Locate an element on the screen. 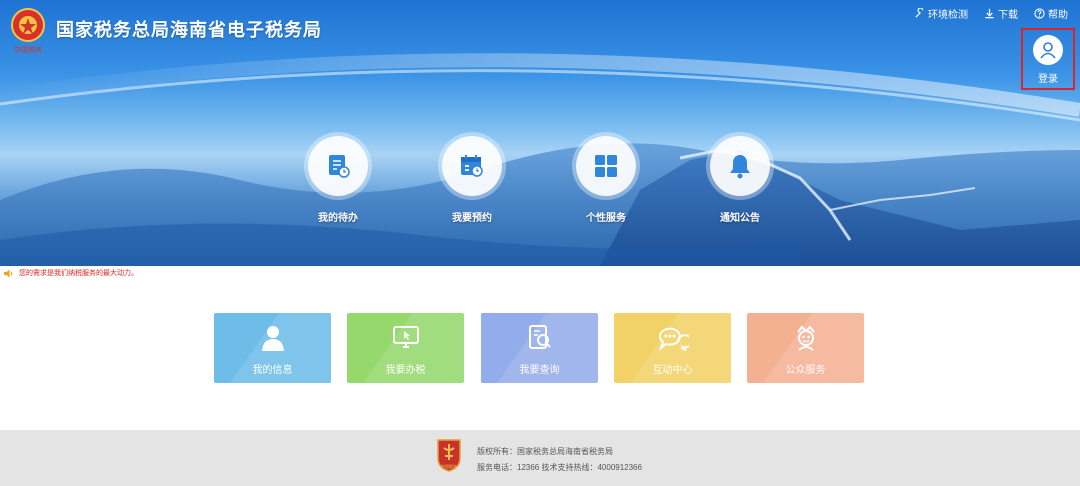 The image size is (1080, 486). notice-text: 您的需求是我们纳税服务的最大动力。 is located at coordinates (78, 273).